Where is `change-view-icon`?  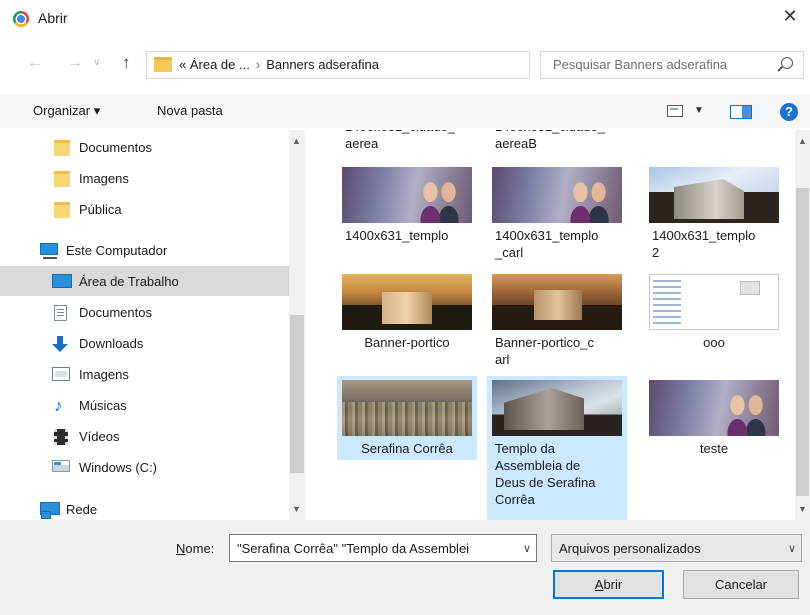
change-view-icon is located at coordinates (675, 111).